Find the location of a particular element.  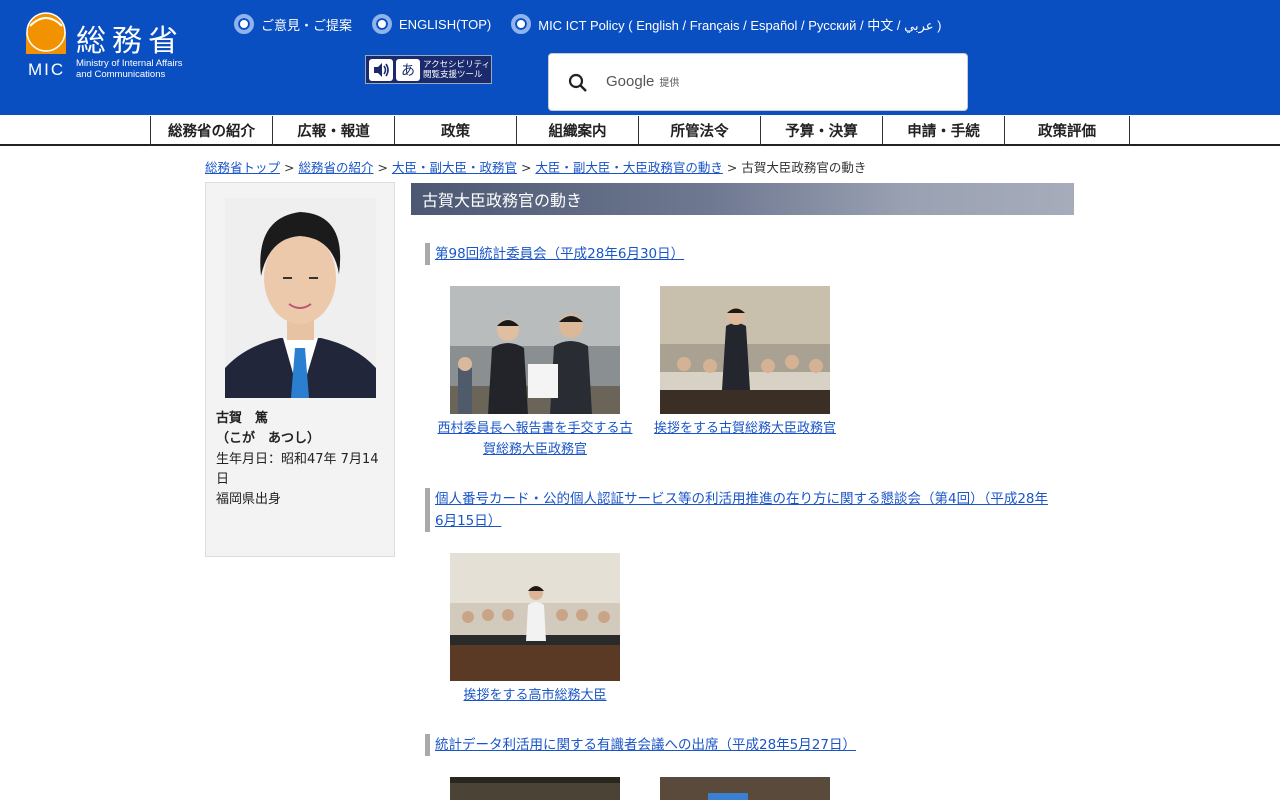

profile-name-reading: （こが あつし） is located at coordinates (268, 438).